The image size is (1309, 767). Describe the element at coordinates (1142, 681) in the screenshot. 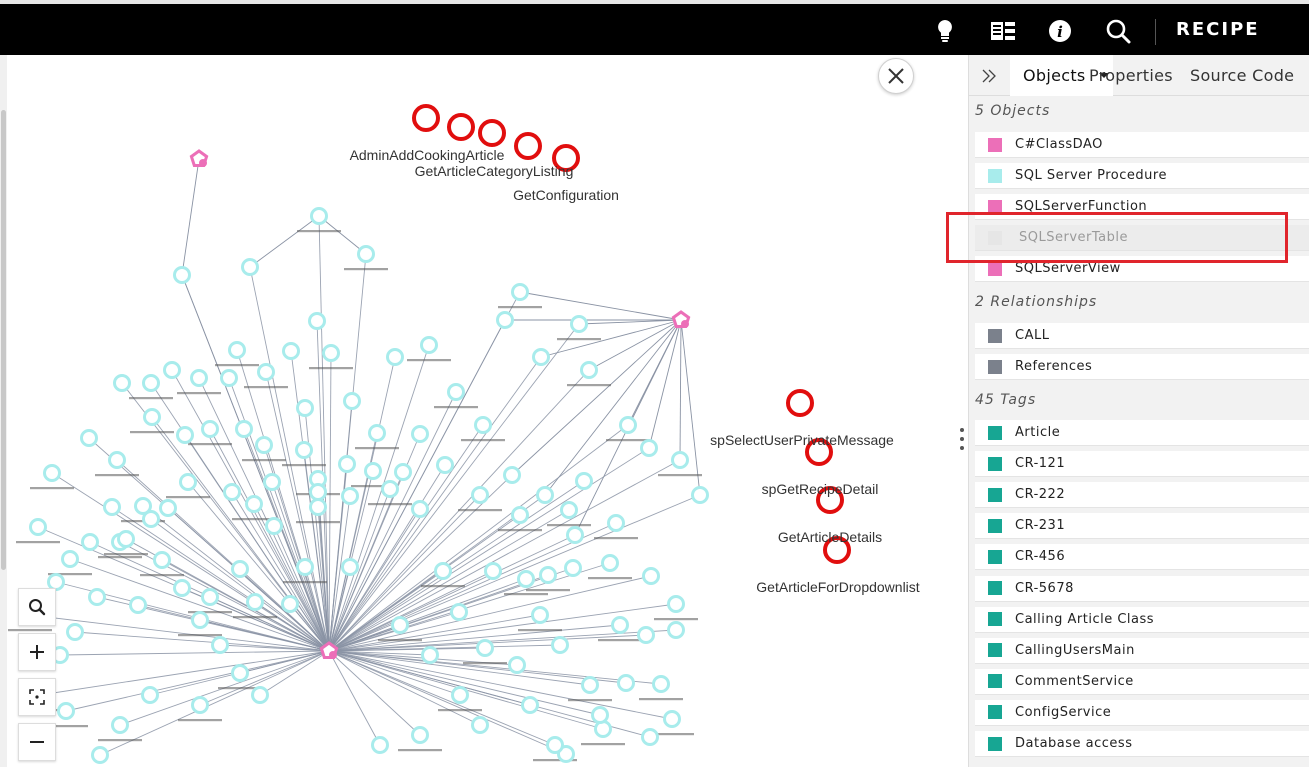

I see `tag-row: CommentService` at that location.